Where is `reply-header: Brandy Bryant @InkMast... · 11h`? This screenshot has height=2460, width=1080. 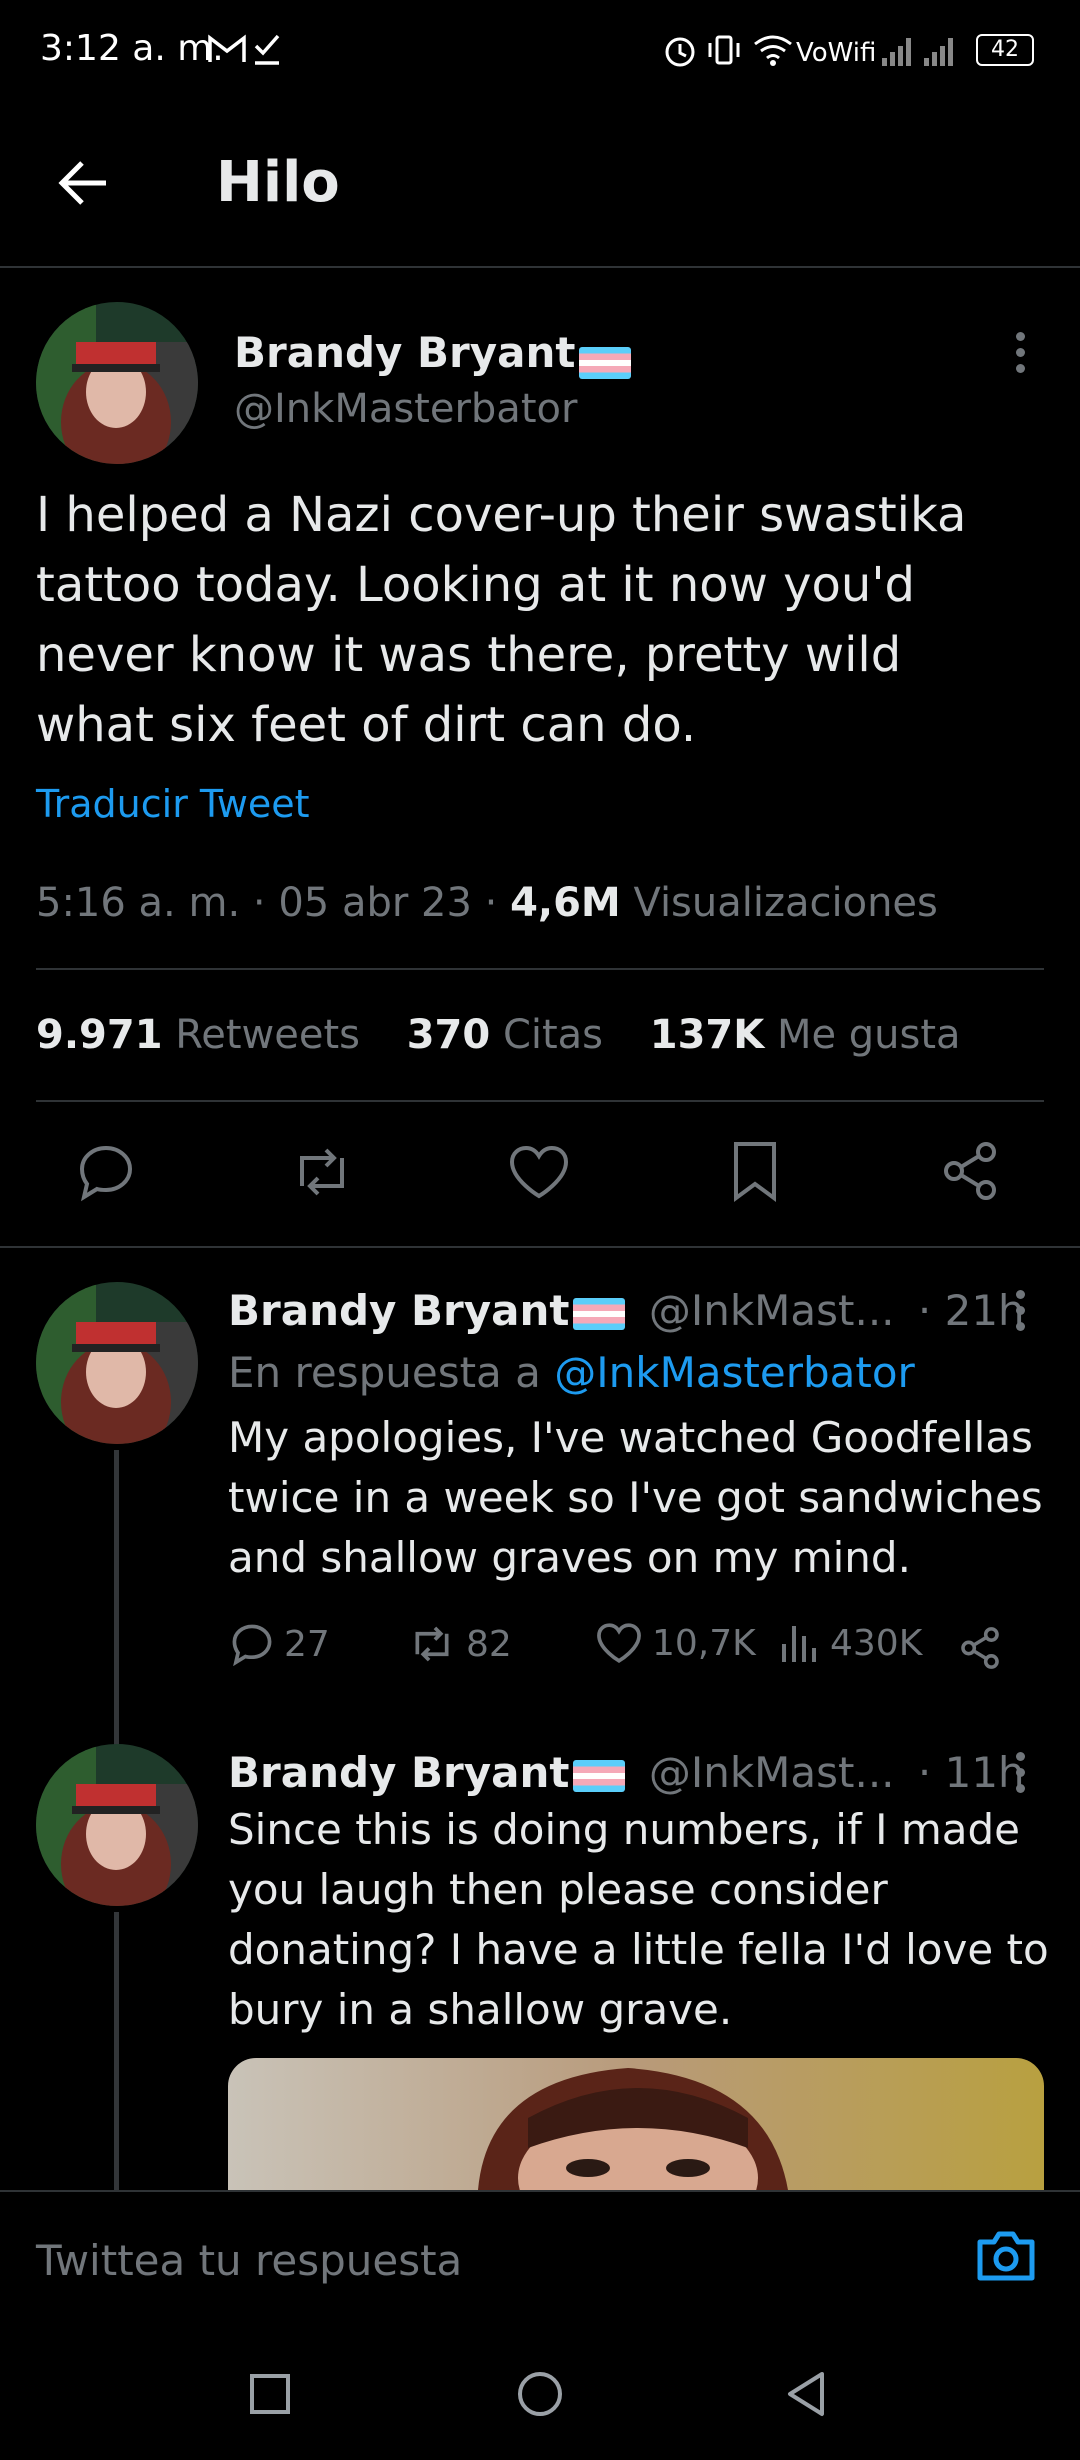
reply-header: Brandy Bryant @InkMast... · 11h is located at coordinates (626, 1772).